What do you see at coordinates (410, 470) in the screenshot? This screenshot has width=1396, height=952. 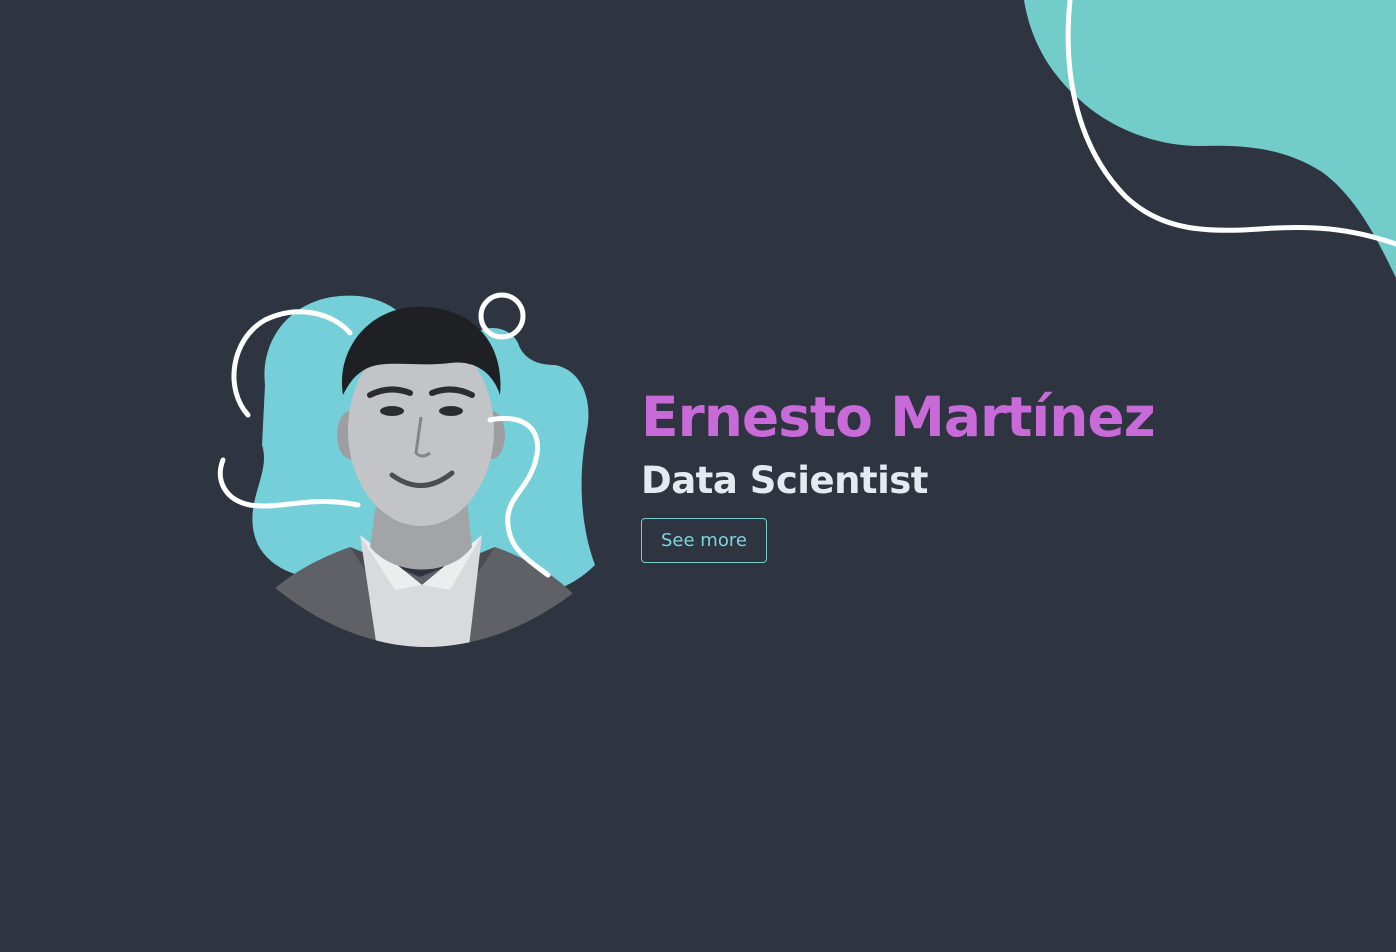 I see `avatar` at bounding box center [410, 470].